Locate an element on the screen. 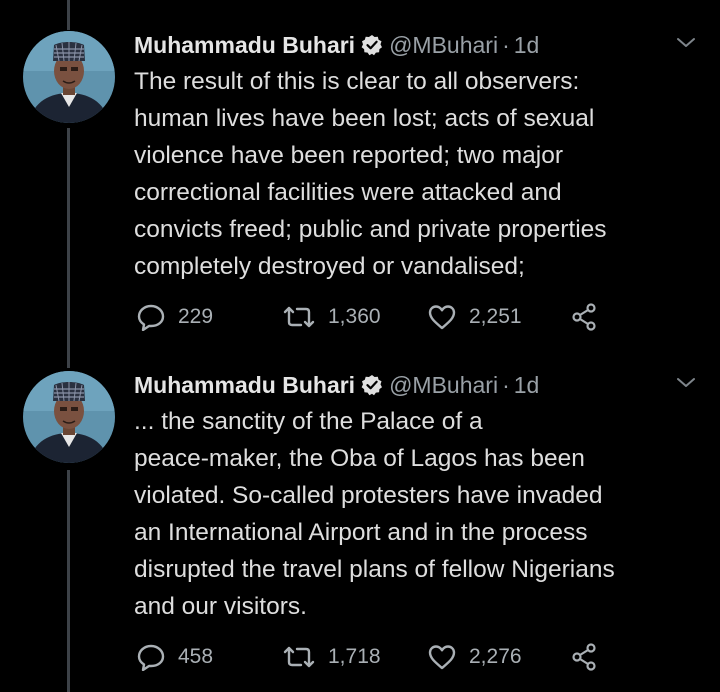 The width and height of the screenshot is (720, 692). tweet-actions: 229 1,360 2,251 is located at coordinates (360, 317).